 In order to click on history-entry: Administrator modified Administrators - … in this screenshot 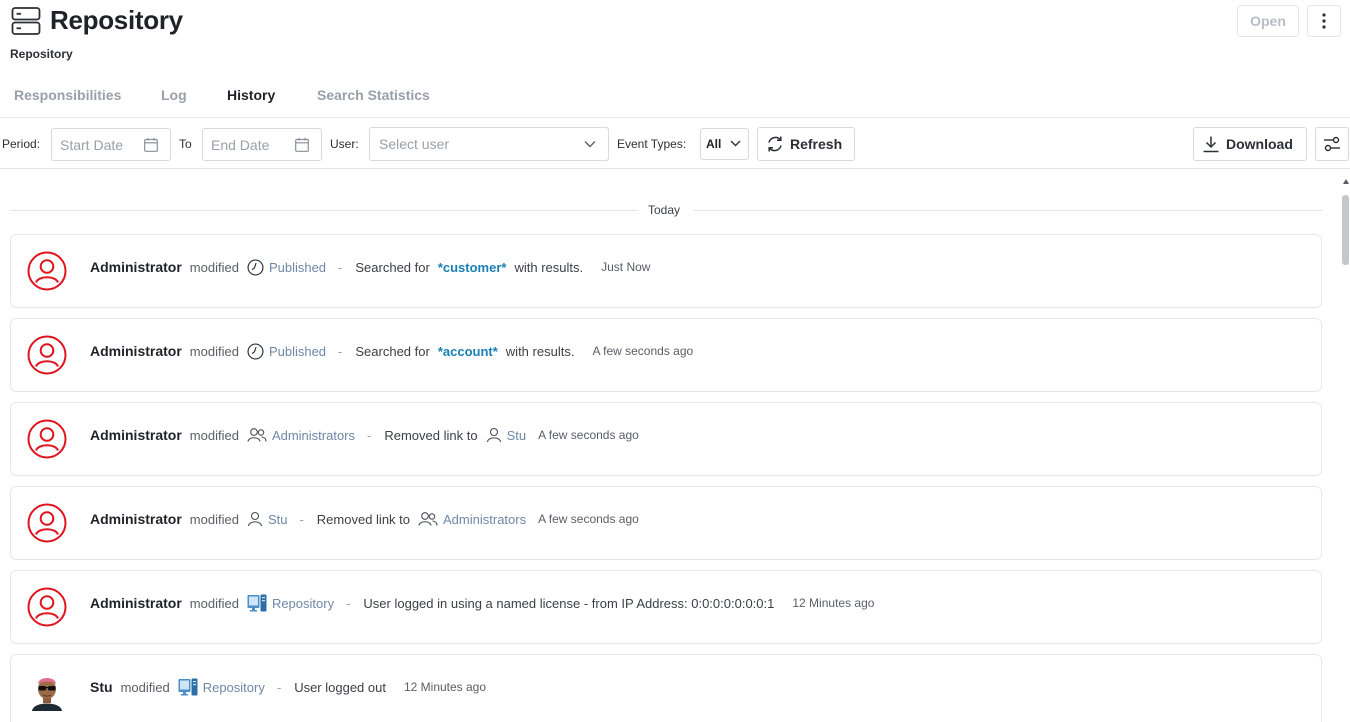, I will do `click(666, 439)`.